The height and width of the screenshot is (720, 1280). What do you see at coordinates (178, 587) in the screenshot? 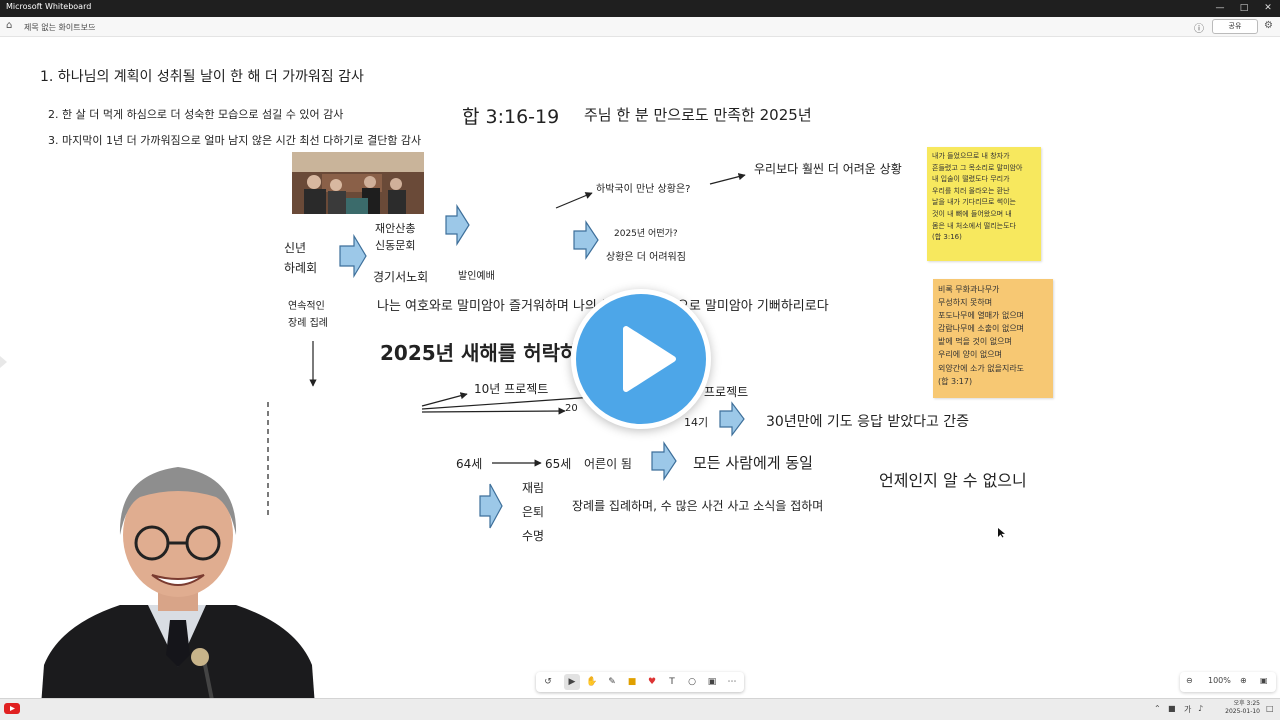
I see `webcam-feed` at bounding box center [178, 587].